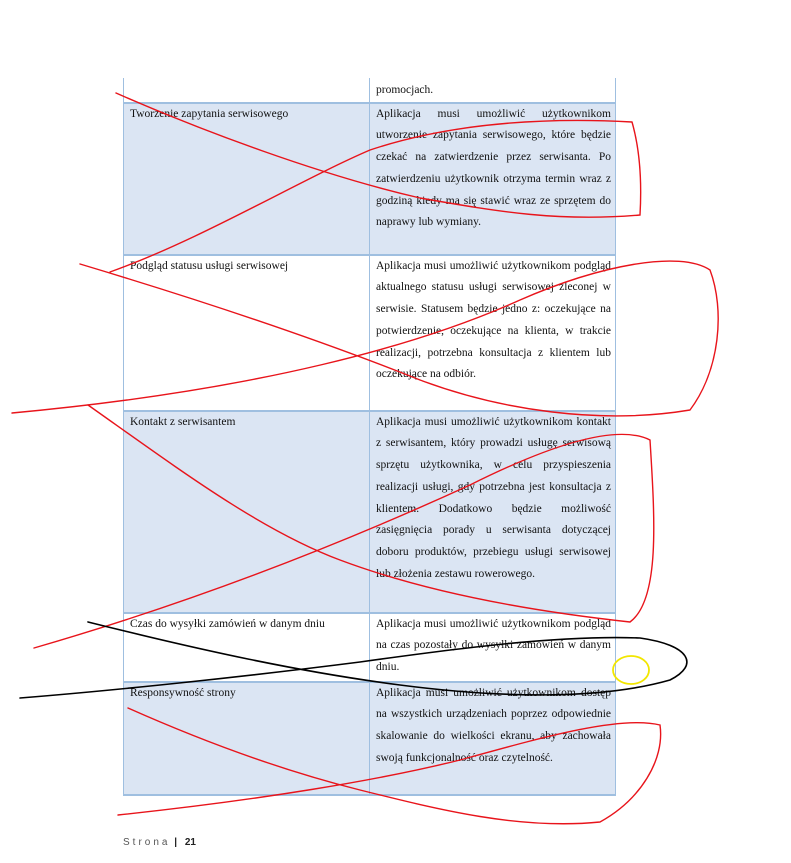 The image size is (791, 863). What do you see at coordinates (147, 842) in the screenshot?
I see `footer-label: Strona` at bounding box center [147, 842].